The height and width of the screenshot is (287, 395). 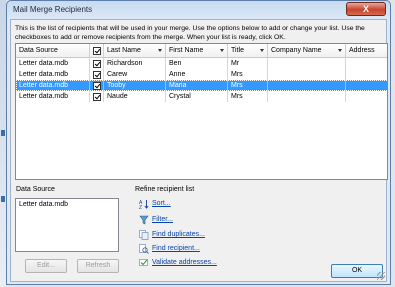 What do you see at coordinates (307, 51) in the screenshot?
I see `header-company-name: Company Name` at bounding box center [307, 51].